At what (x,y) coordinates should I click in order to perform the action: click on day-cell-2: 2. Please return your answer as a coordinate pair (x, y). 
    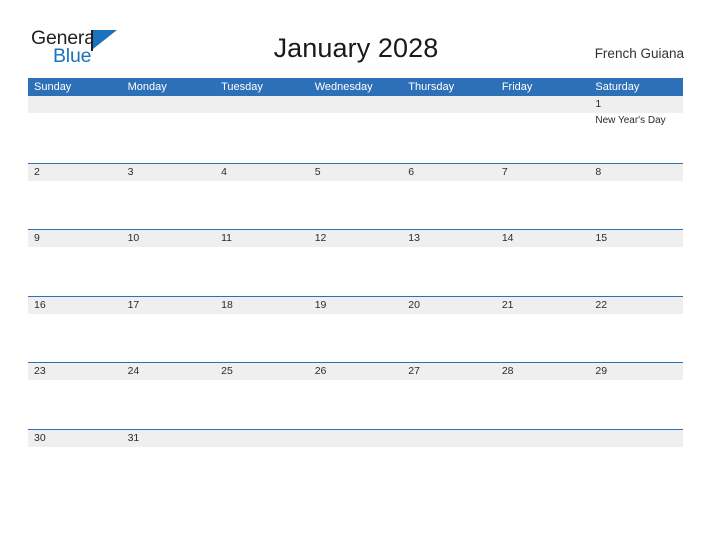
    Looking at the image, I should click on (75, 197).